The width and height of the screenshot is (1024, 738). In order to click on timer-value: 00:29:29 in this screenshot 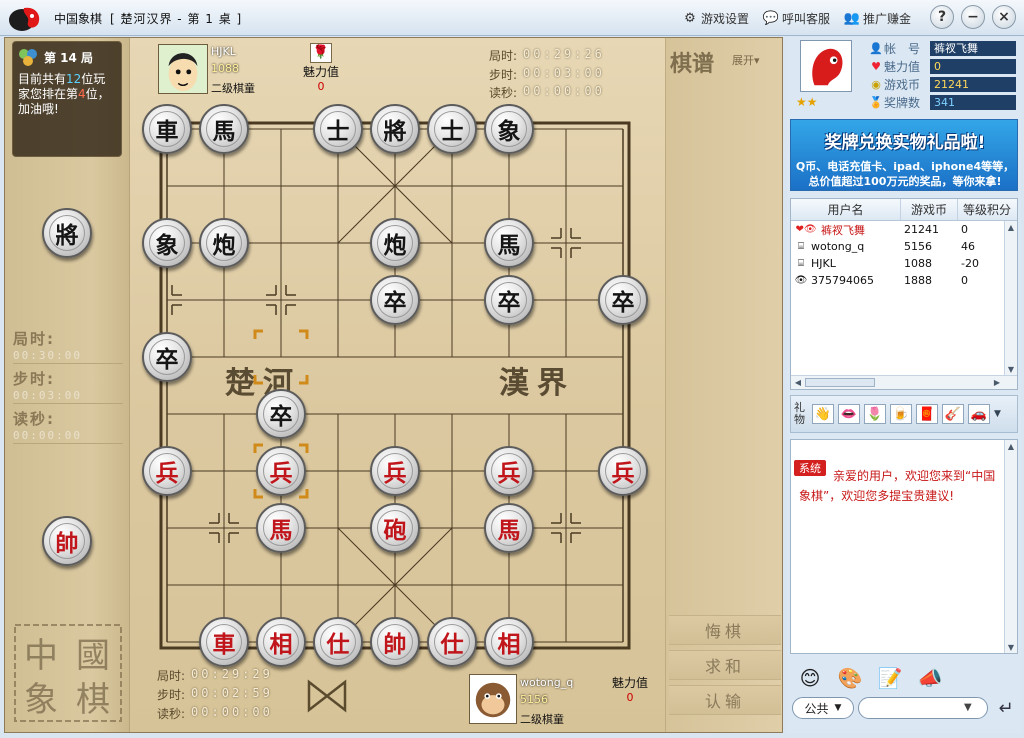, I will do `click(232, 674)`.